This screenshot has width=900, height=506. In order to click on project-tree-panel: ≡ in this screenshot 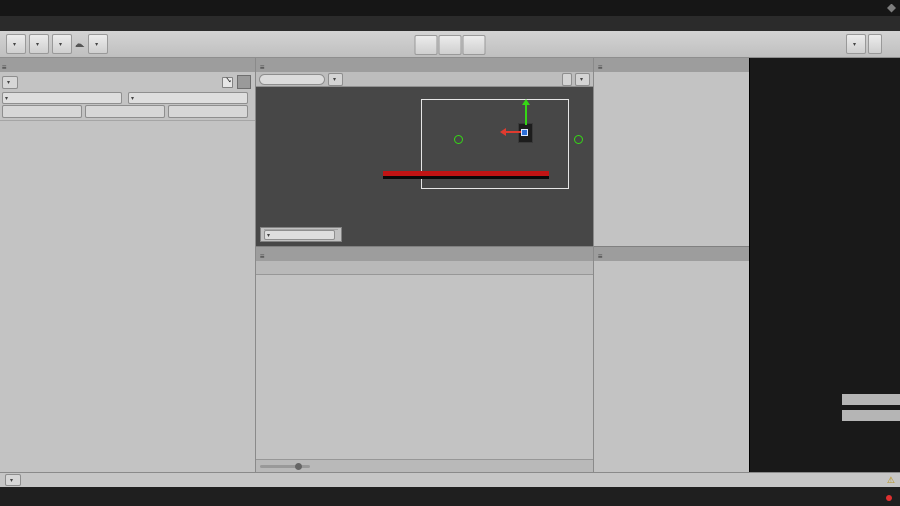, I will do `click(671, 359)`.